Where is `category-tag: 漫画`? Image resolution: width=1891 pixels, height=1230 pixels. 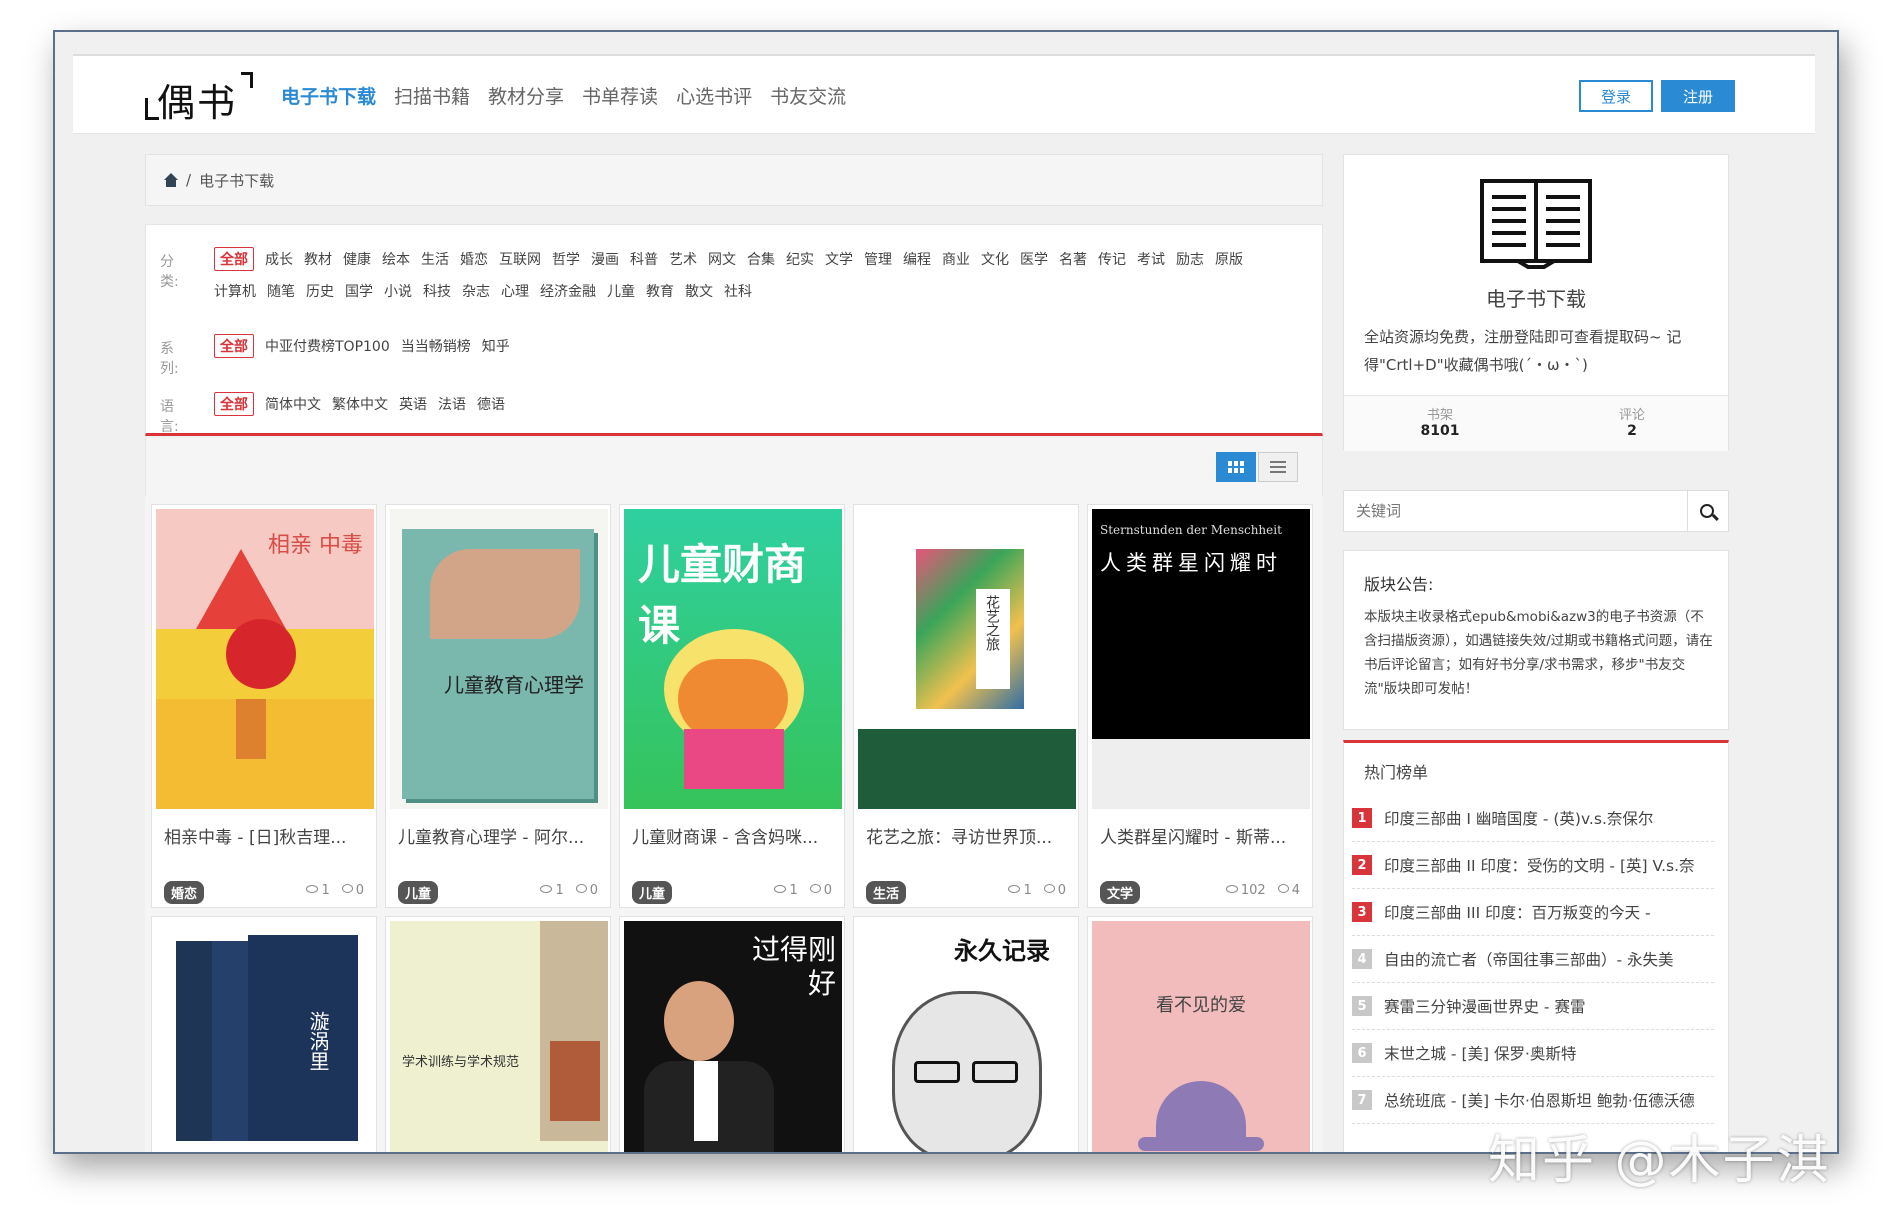
category-tag: 漫画 is located at coordinates (605, 259).